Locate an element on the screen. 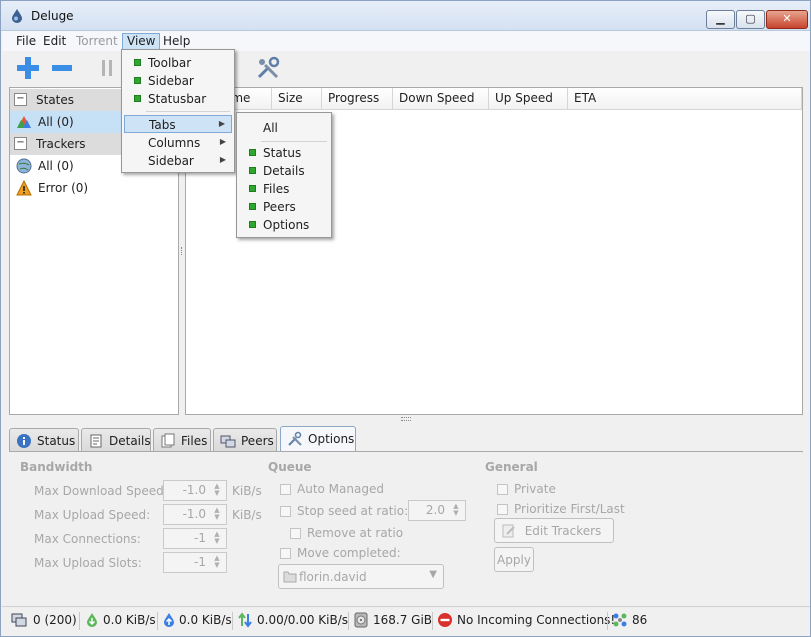  menu-item-sidebar: Sidebar is located at coordinates (178, 81).